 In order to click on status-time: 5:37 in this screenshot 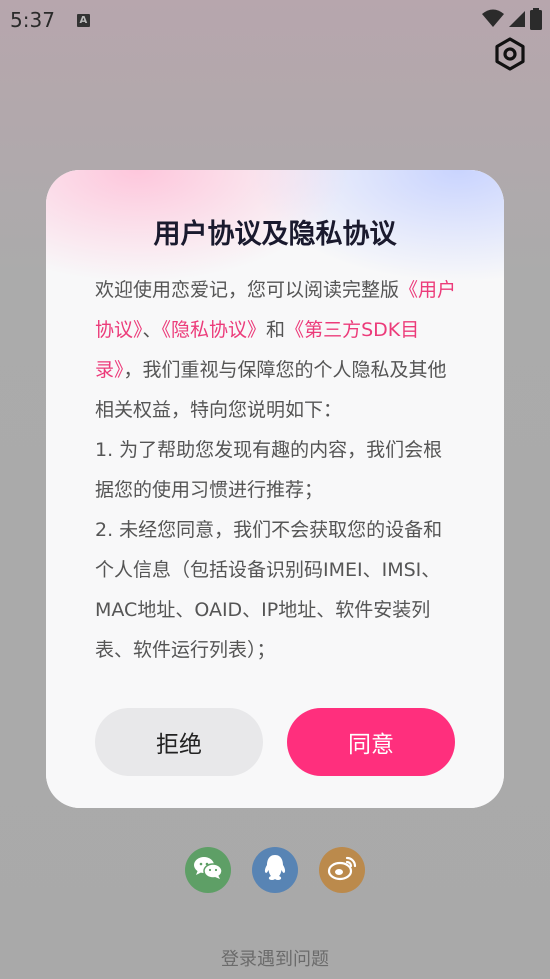, I will do `click(32, 20)`.